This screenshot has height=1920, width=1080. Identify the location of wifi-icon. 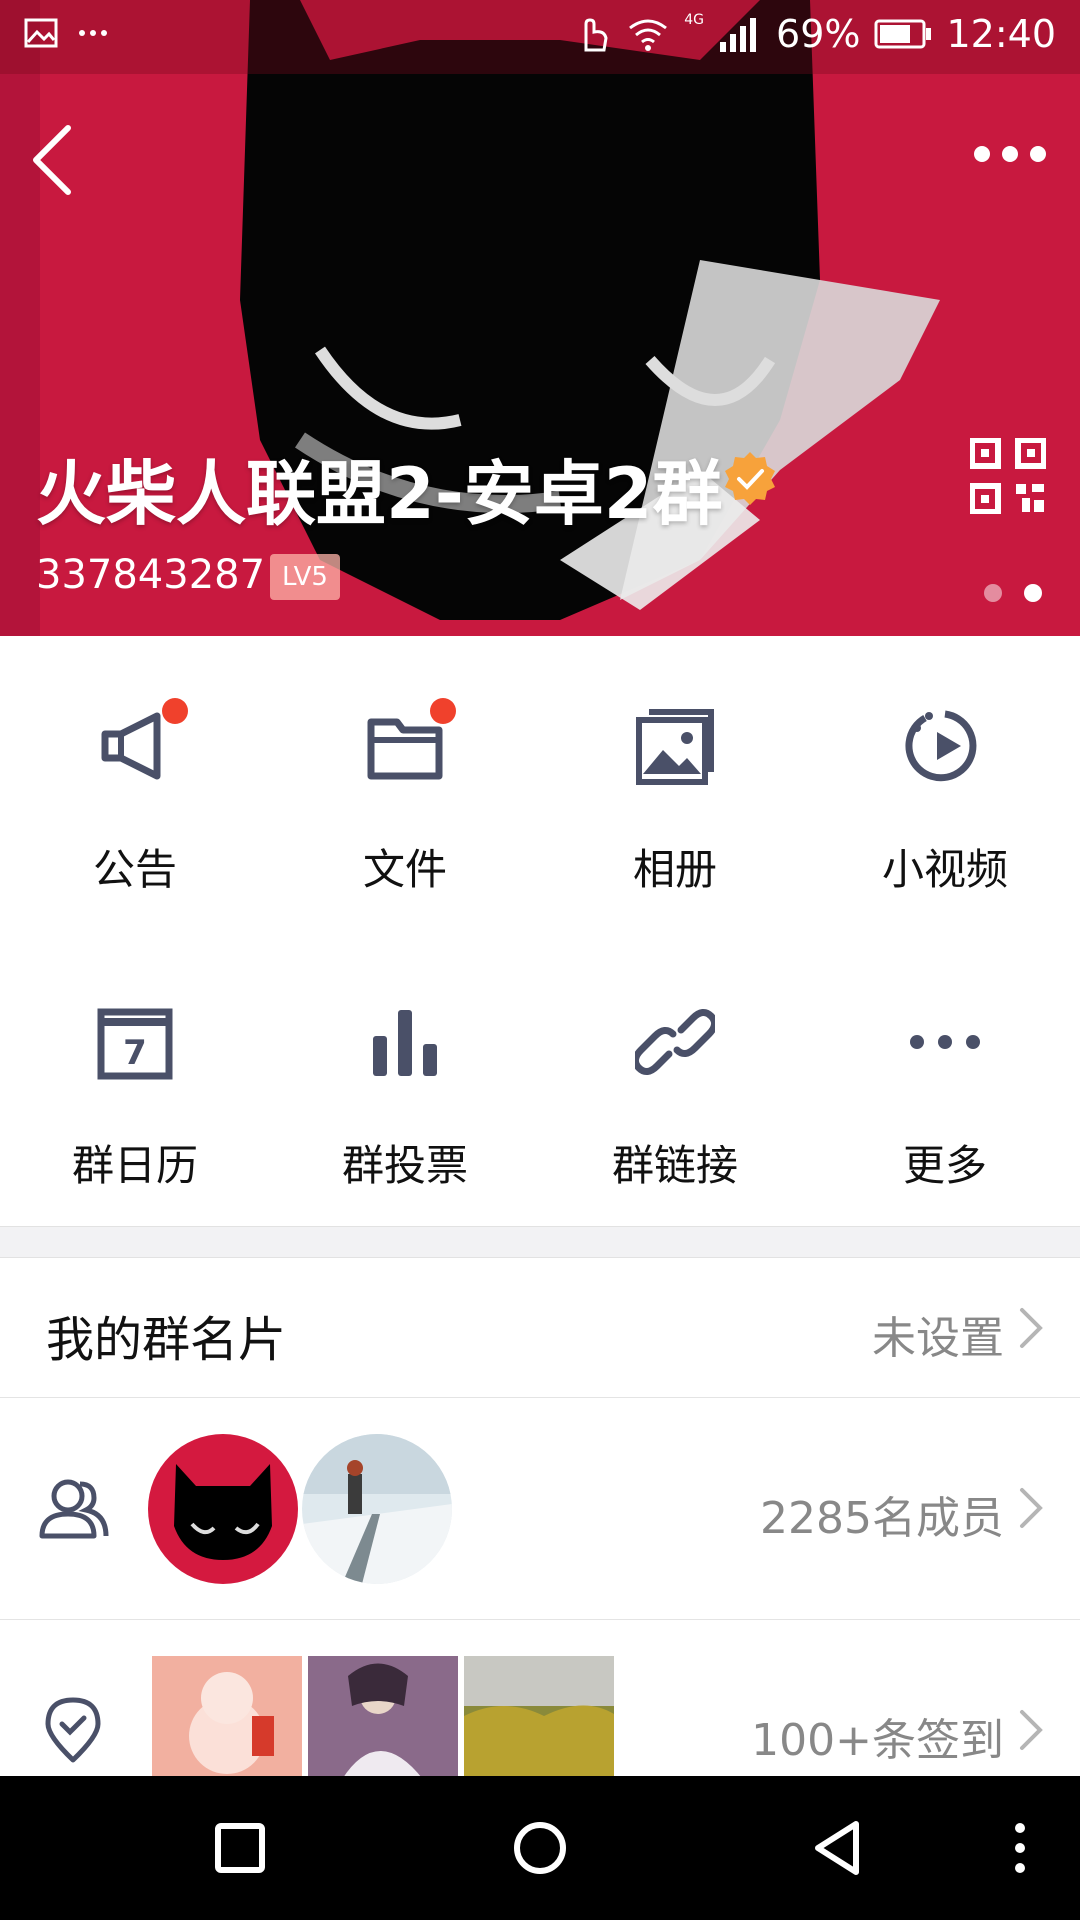
(648, 35).